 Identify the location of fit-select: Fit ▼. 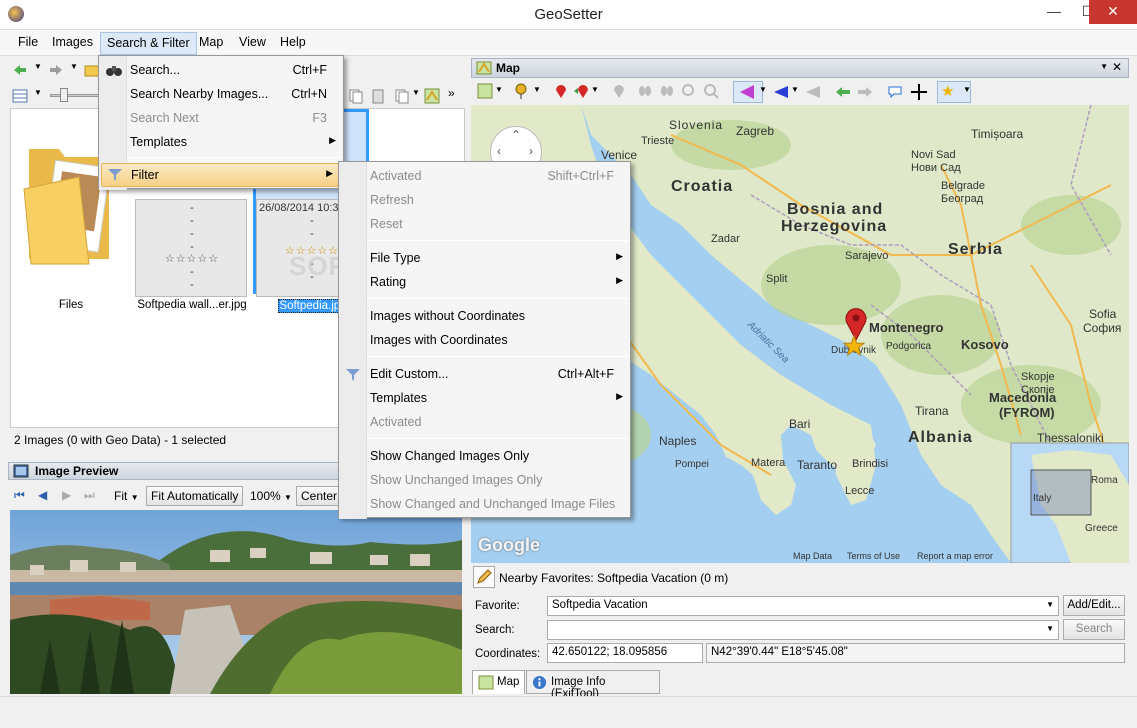
(126, 496).